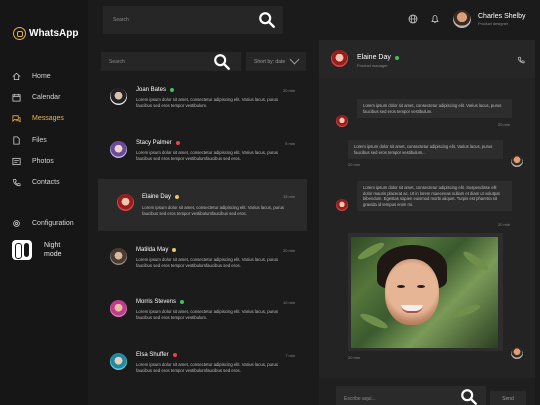 The width and height of the screenshot is (540, 405). What do you see at coordinates (288, 302) in the screenshot?
I see `contact-time: 10 min` at bounding box center [288, 302].